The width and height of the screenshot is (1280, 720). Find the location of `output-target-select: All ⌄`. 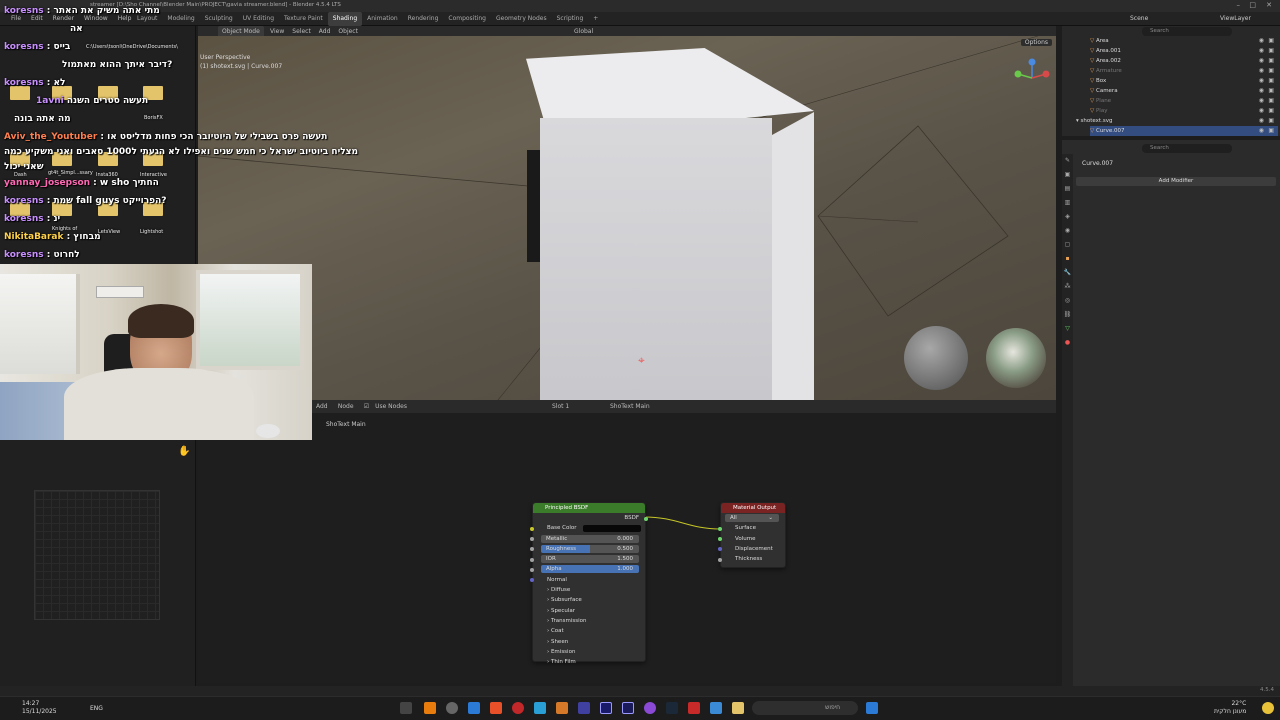

output-target-select: All ⌄ is located at coordinates (752, 518).